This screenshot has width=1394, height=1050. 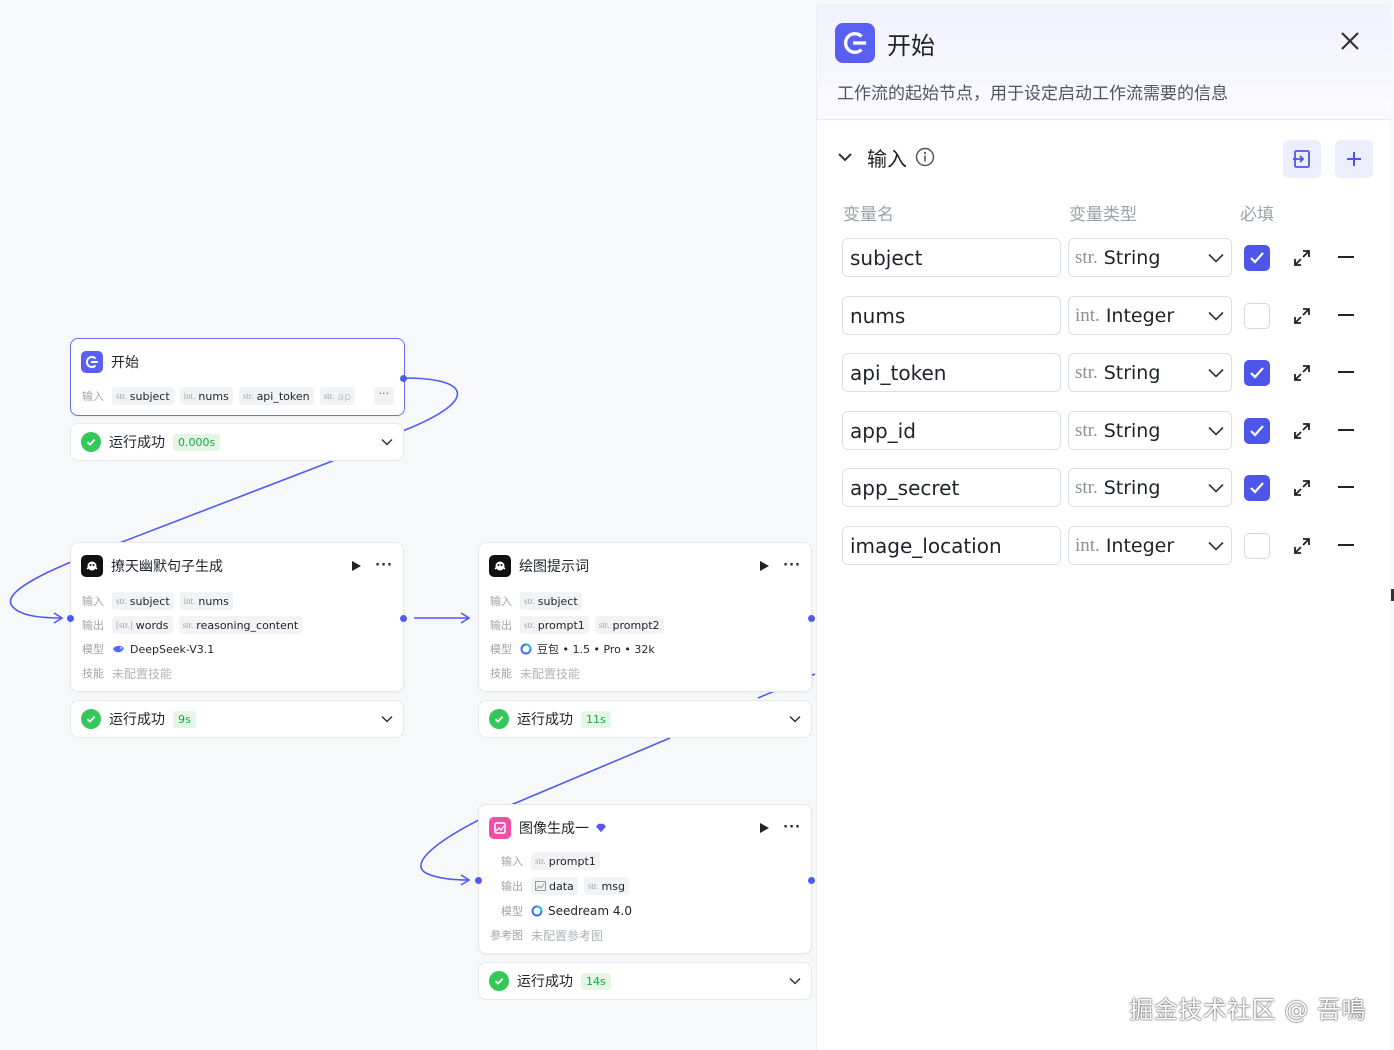 What do you see at coordinates (1140, 315) in the screenshot?
I see `type-name: Integer` at bounding box center [1140, 315].